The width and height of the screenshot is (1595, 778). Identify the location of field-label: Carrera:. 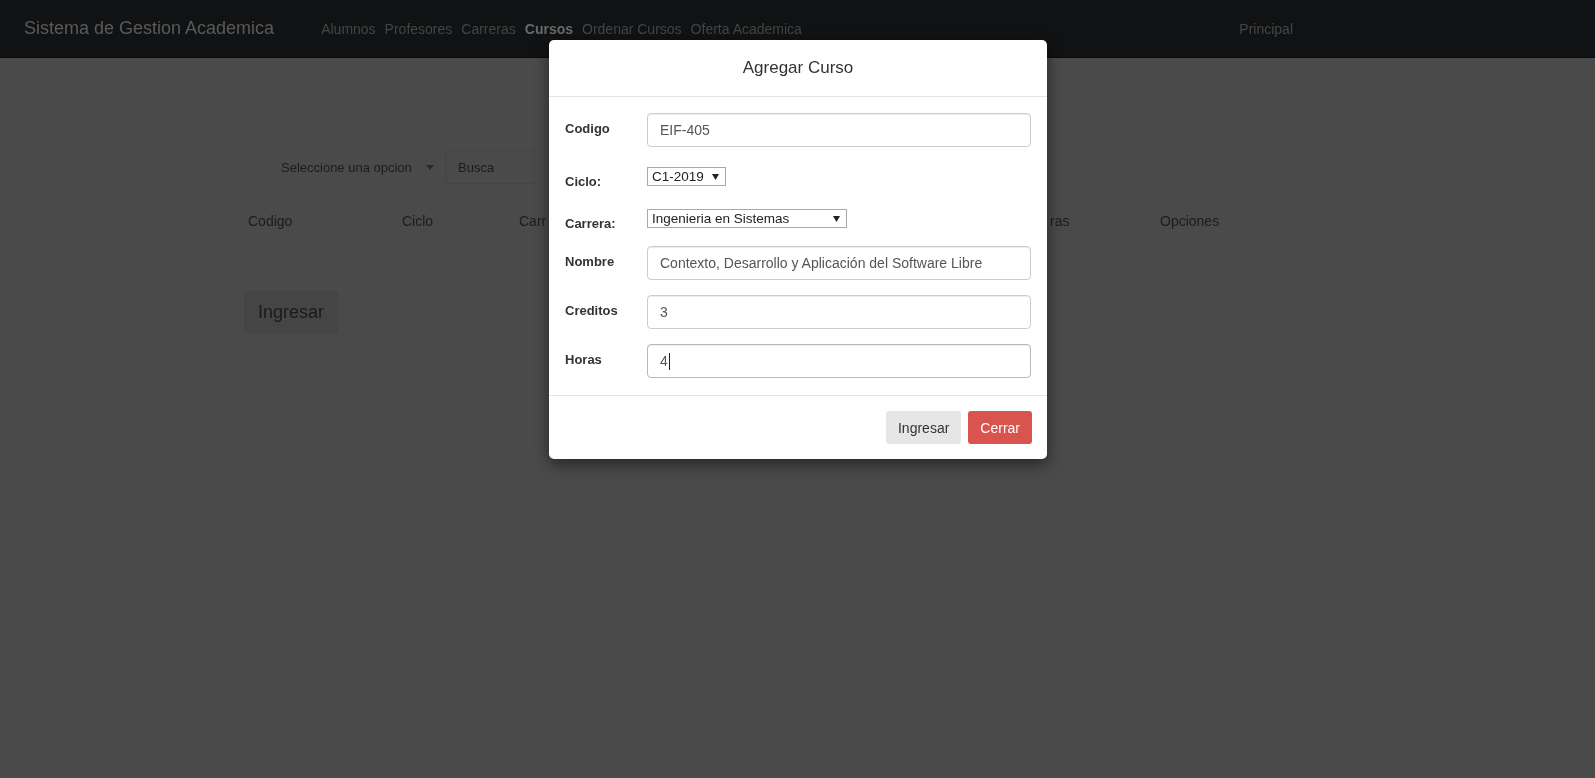
(591, 223).